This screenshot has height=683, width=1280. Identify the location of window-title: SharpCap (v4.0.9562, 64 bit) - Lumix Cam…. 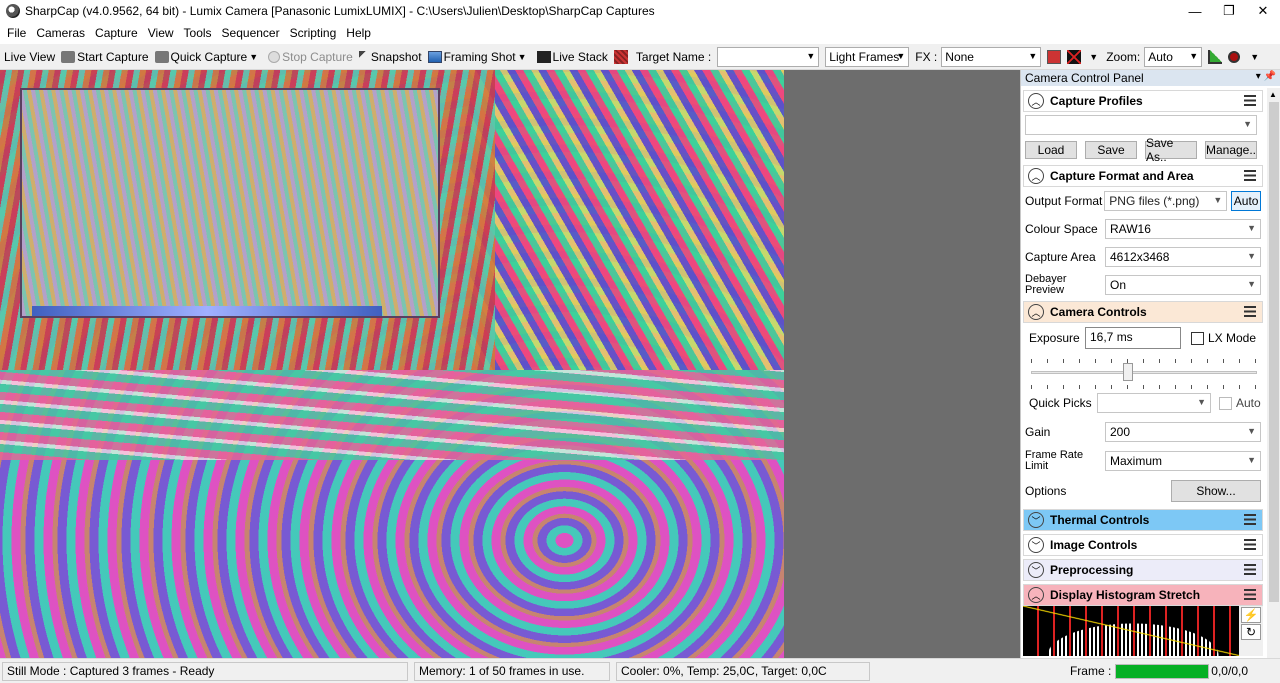
(340, 11).